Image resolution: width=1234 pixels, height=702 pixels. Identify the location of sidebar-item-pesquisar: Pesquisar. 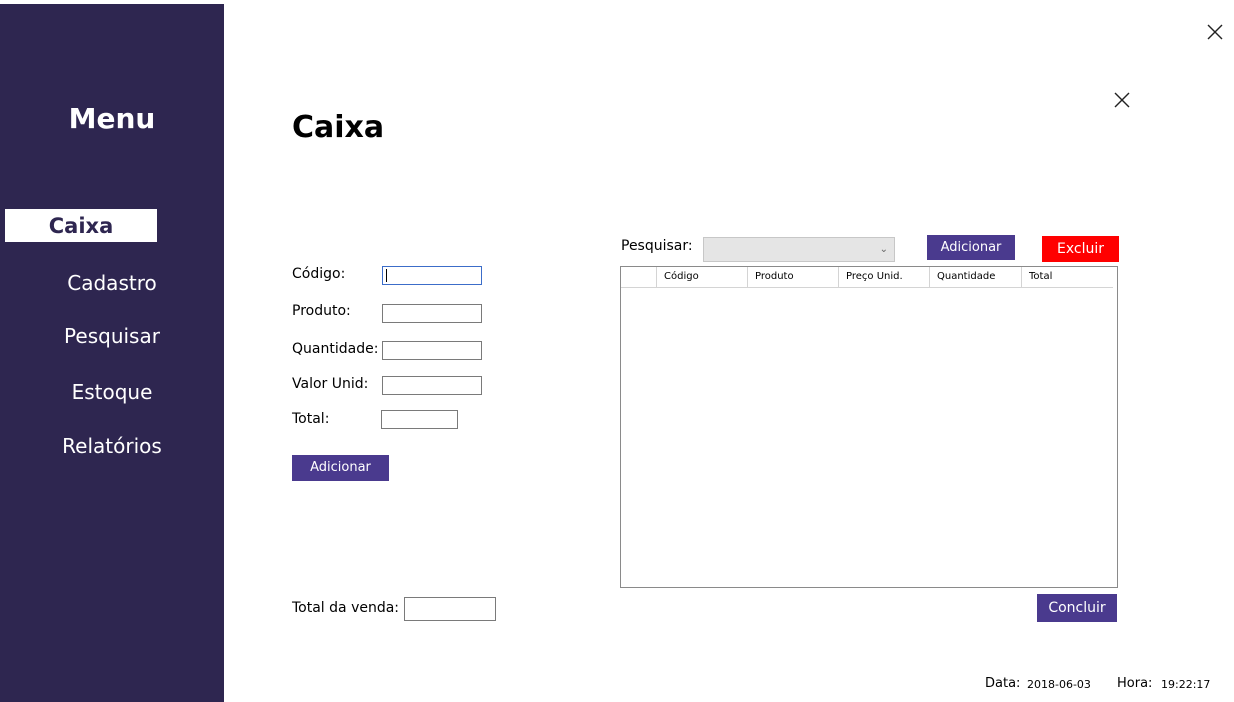
(112, 336).